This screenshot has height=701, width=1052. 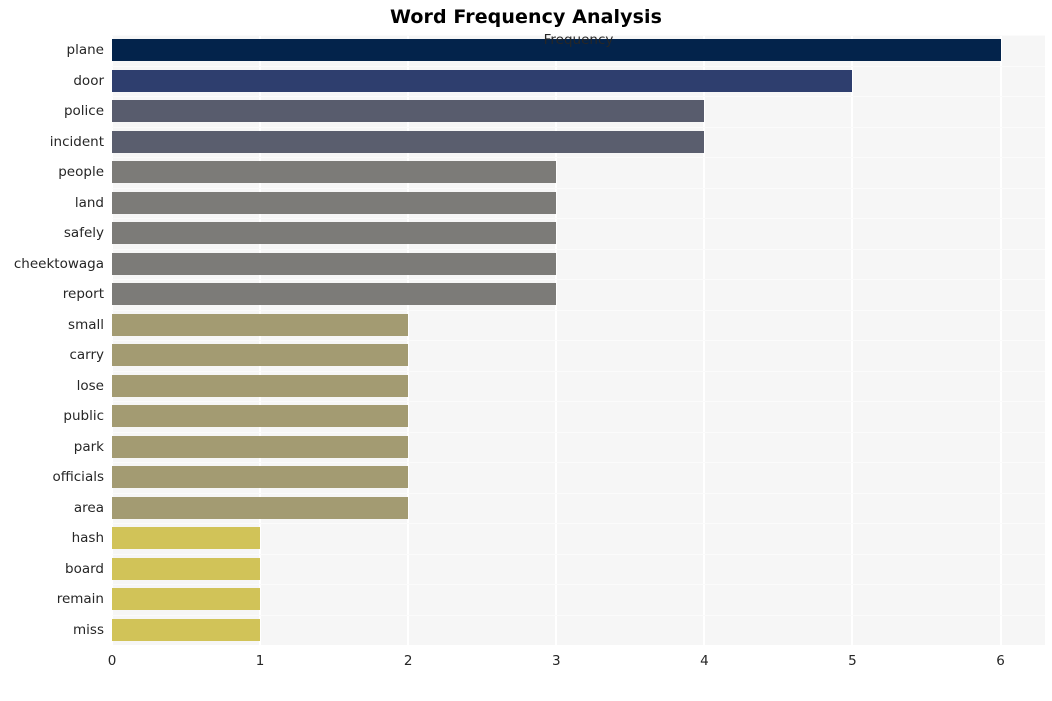 What do you see at coordinates (260, 477) in the screenshot?
I see `bar-officials` at bounding box center [260, 477].